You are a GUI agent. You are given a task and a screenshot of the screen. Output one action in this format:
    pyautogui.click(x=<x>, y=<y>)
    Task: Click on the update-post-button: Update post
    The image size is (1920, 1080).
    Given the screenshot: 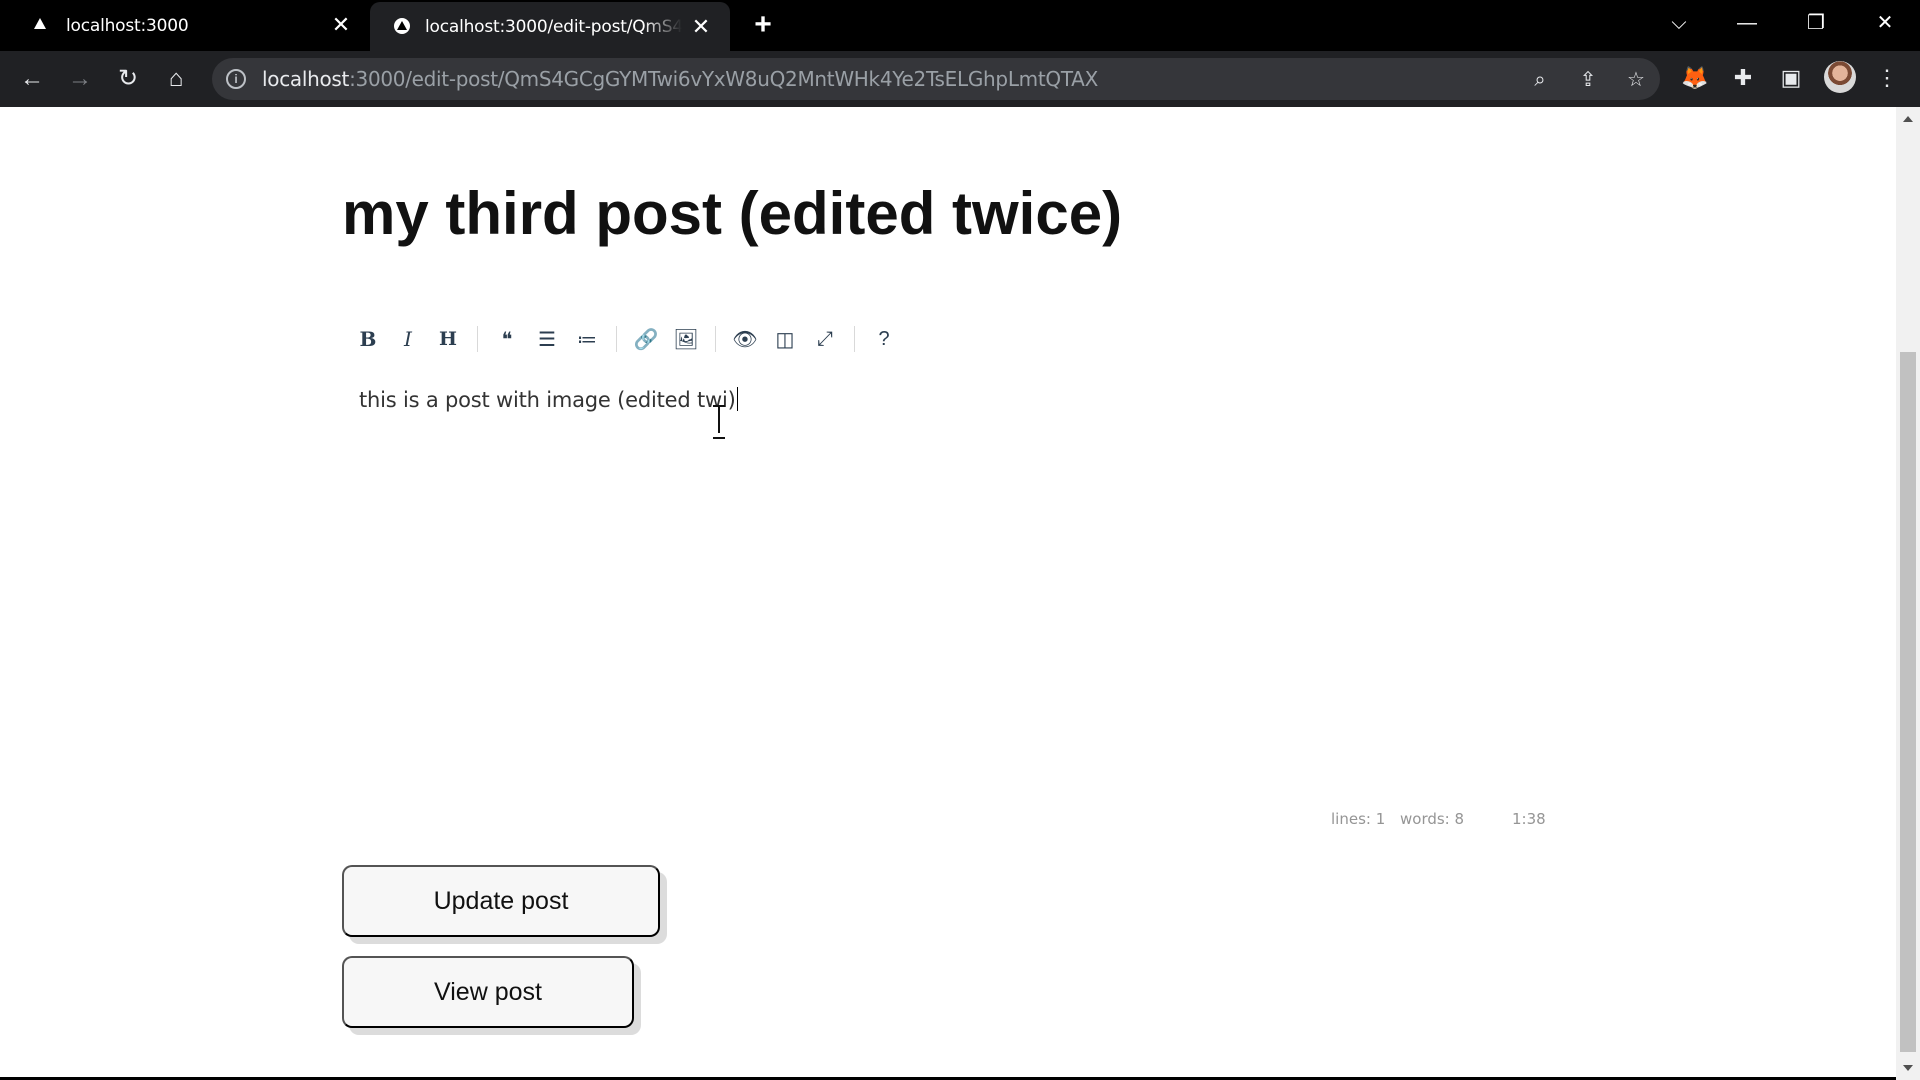 What is the action you would take?
    pyautogui.click(x=501, y=901)
    